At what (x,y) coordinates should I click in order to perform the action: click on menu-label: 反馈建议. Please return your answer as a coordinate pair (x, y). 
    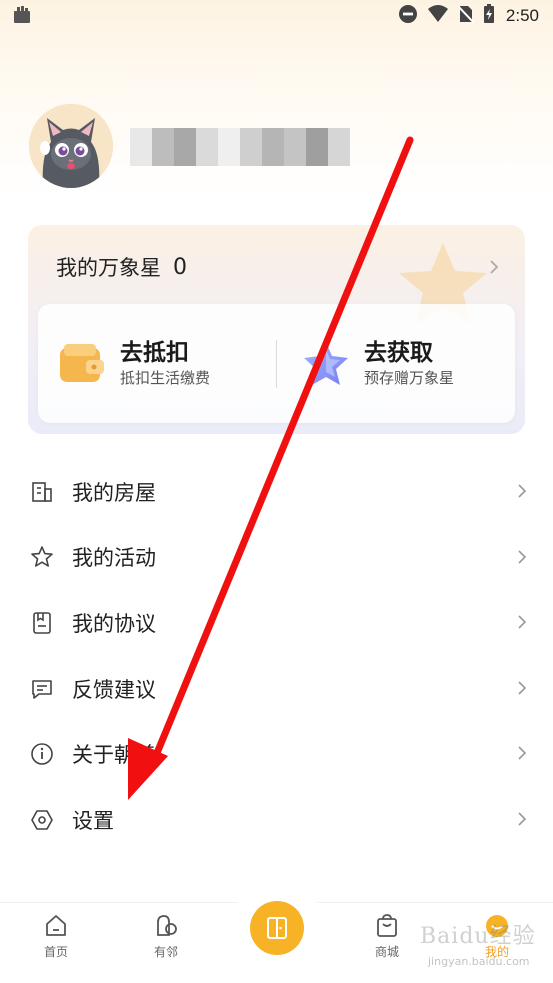
    Looking at the image, I should click on (114, 689).